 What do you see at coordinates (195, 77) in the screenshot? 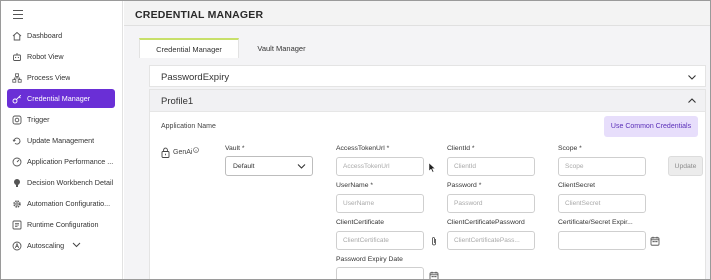
I see `accordion-title: PasswordExpiry` at bounding box center [195, 77].